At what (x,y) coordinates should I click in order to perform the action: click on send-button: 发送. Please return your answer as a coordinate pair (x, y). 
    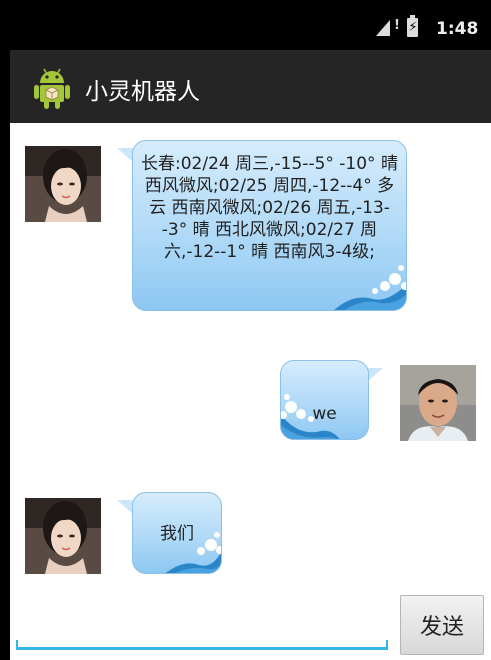
    Looking at the image, I should click on (442, 625).